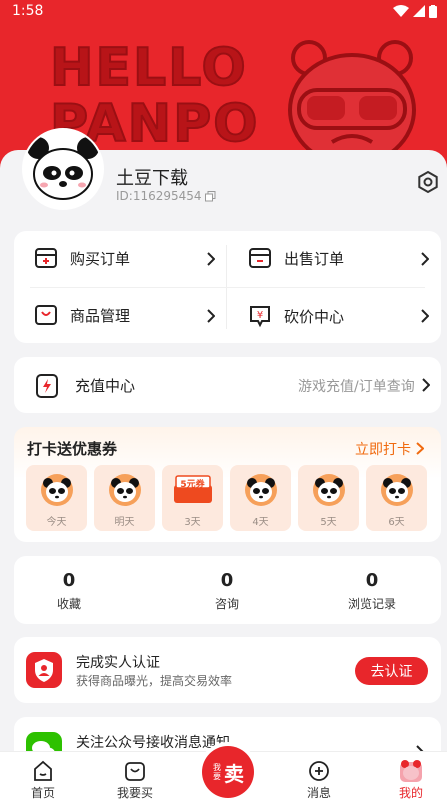 This screenshot has height=809, width=447. I want to click on sell-button-prefix: 我要, so click(217, 772).